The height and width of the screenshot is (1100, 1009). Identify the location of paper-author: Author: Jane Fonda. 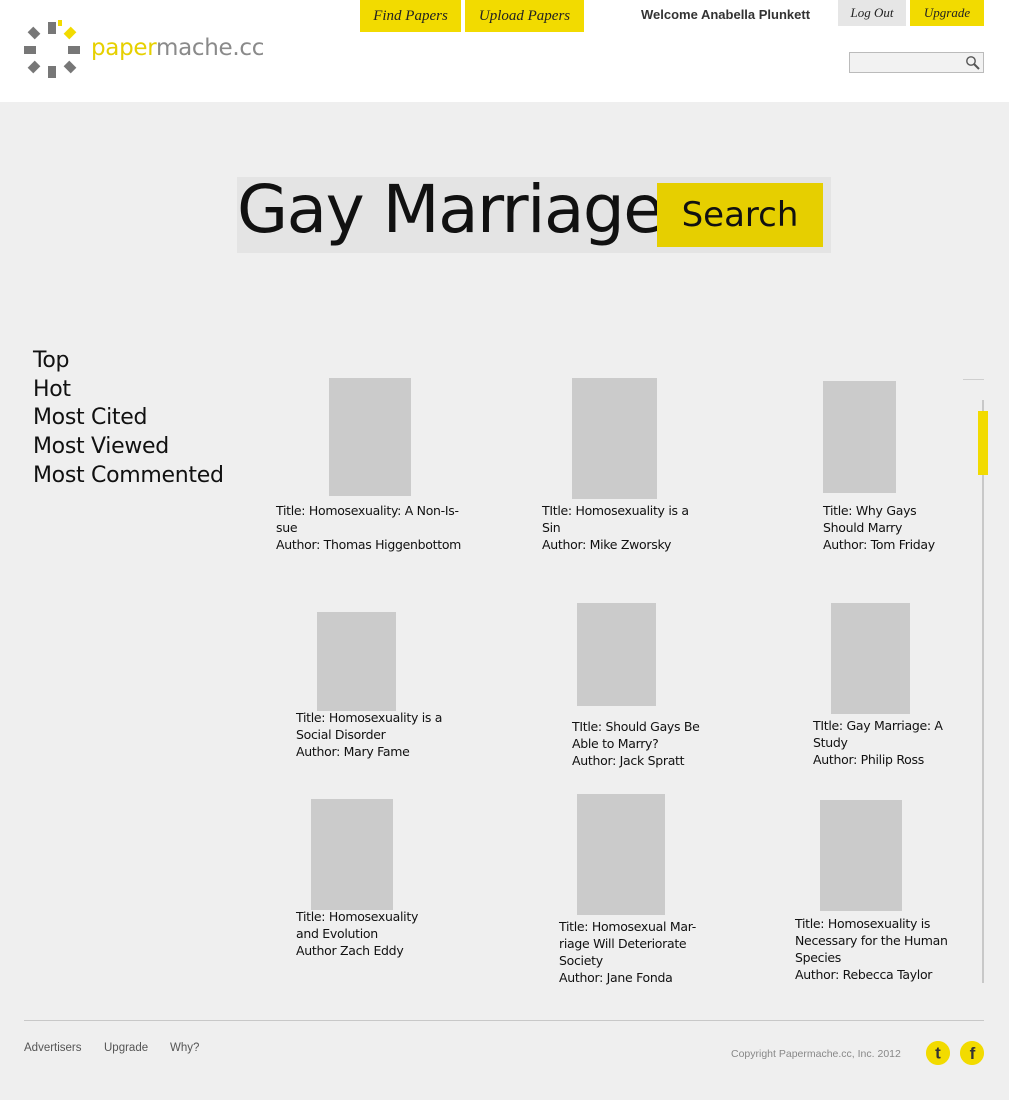
(616, 977).